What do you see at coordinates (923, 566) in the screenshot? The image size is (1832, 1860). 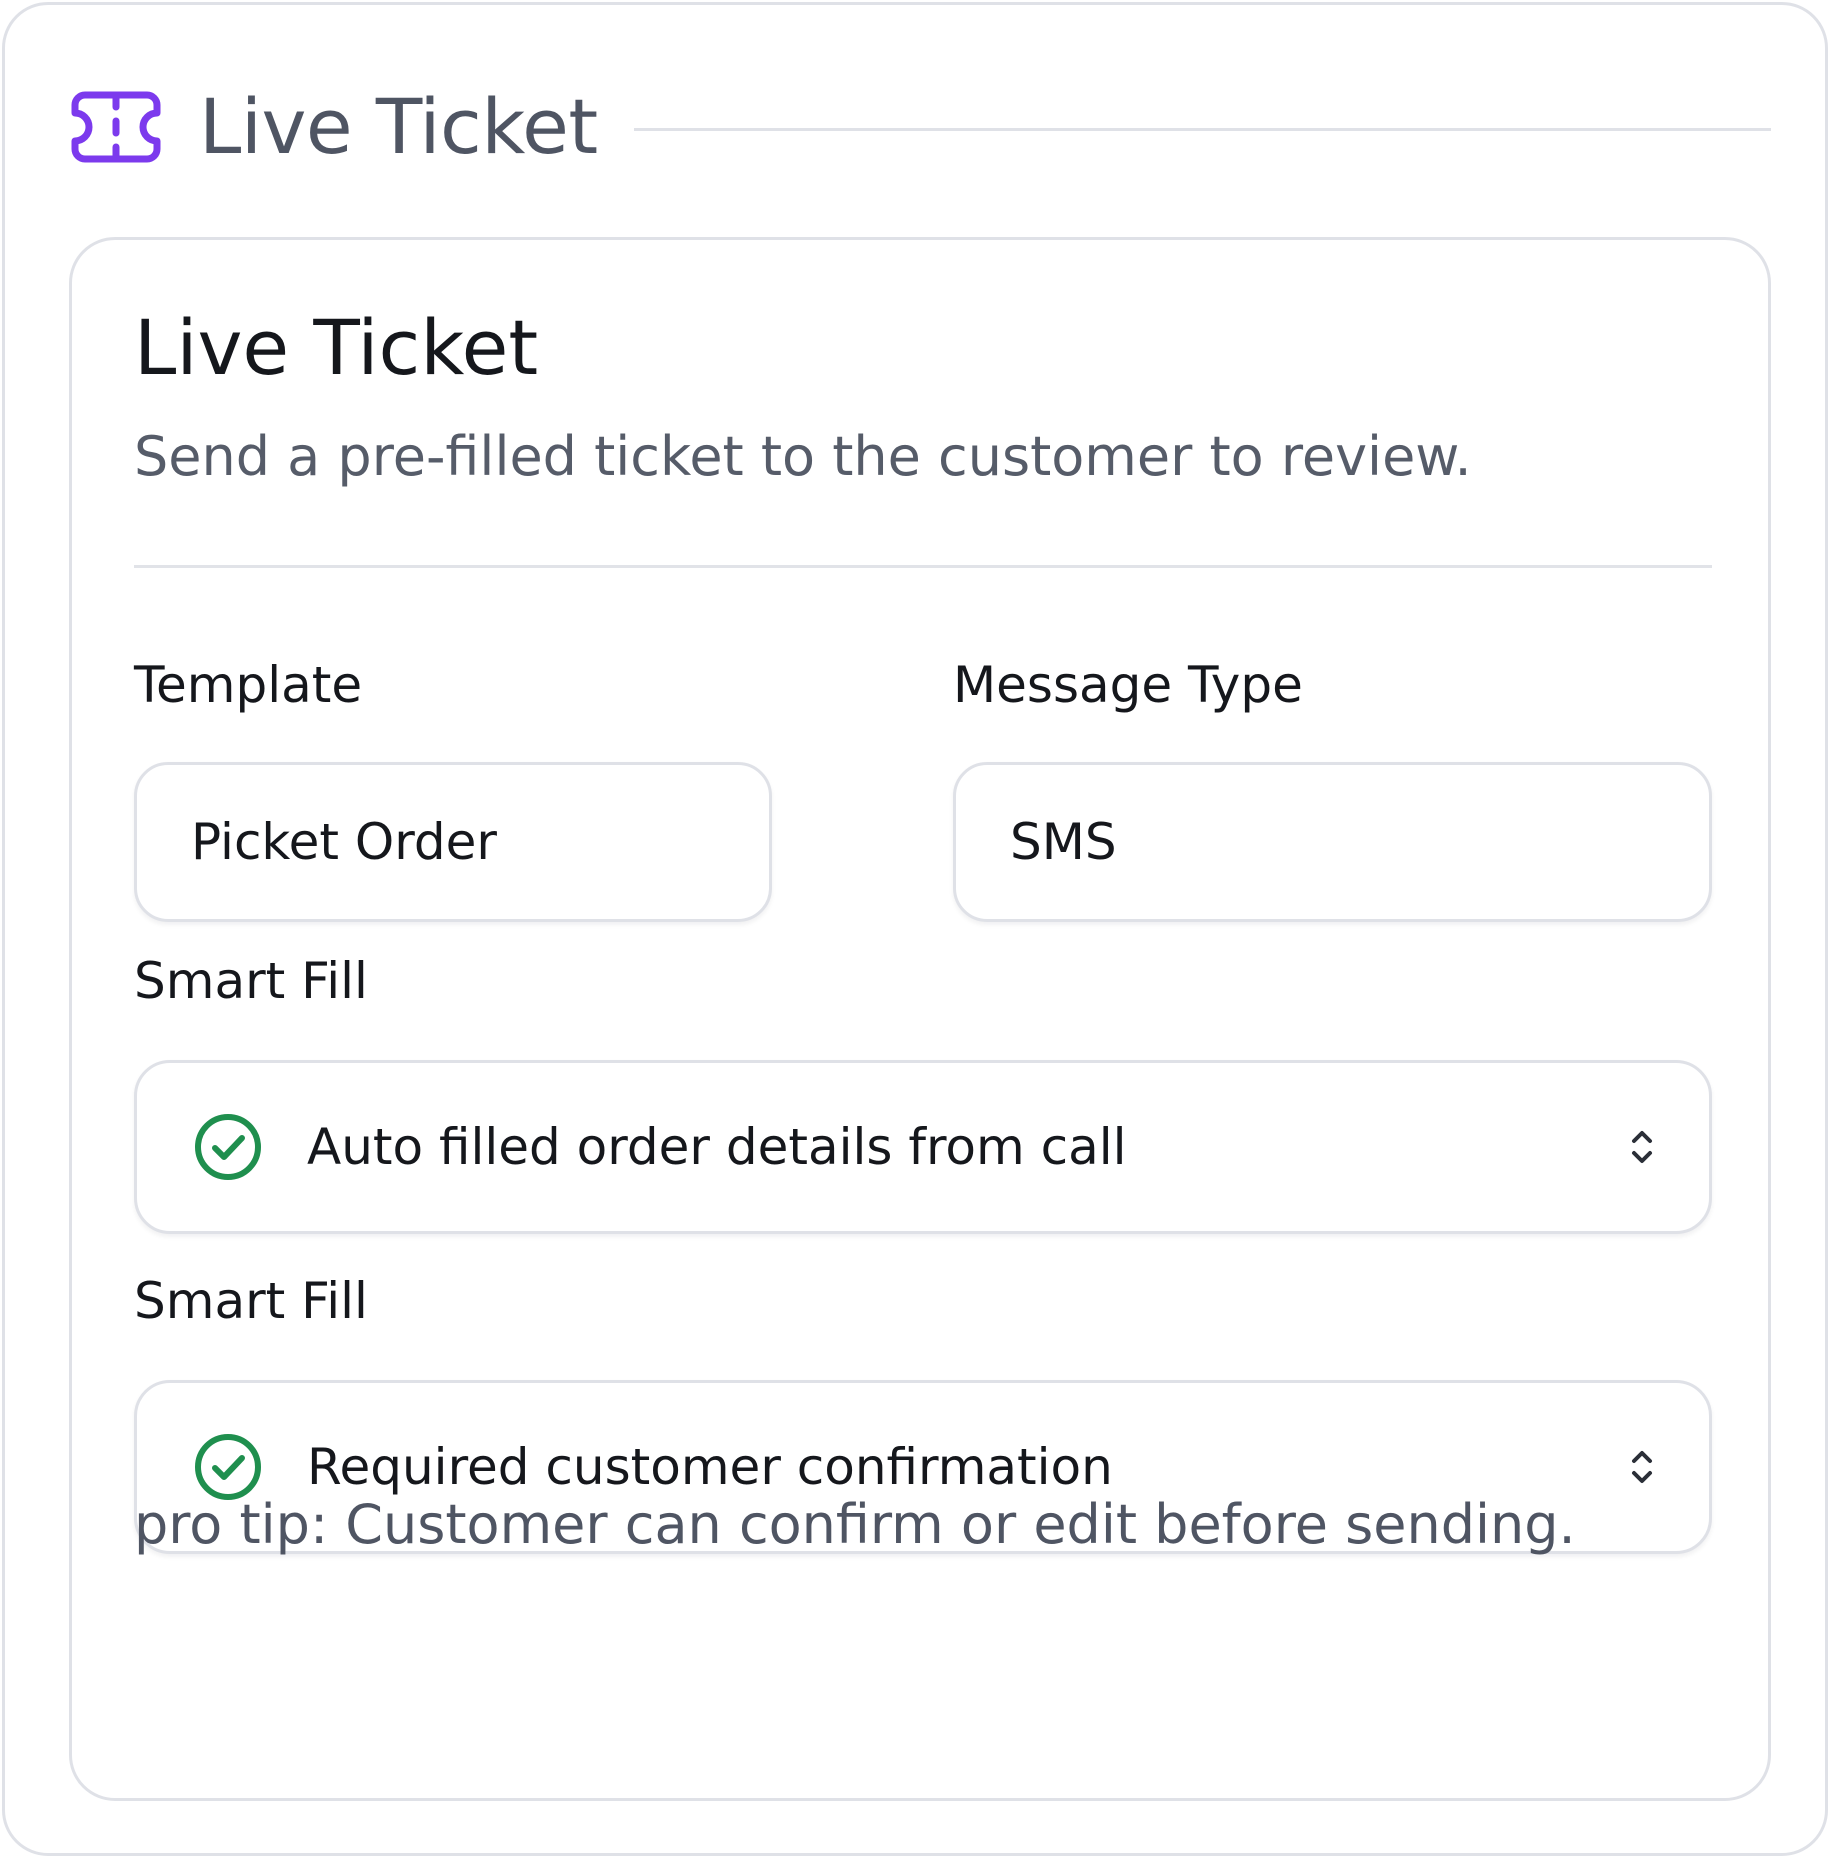 I see `card-divider` at bounding box center [923, 566].